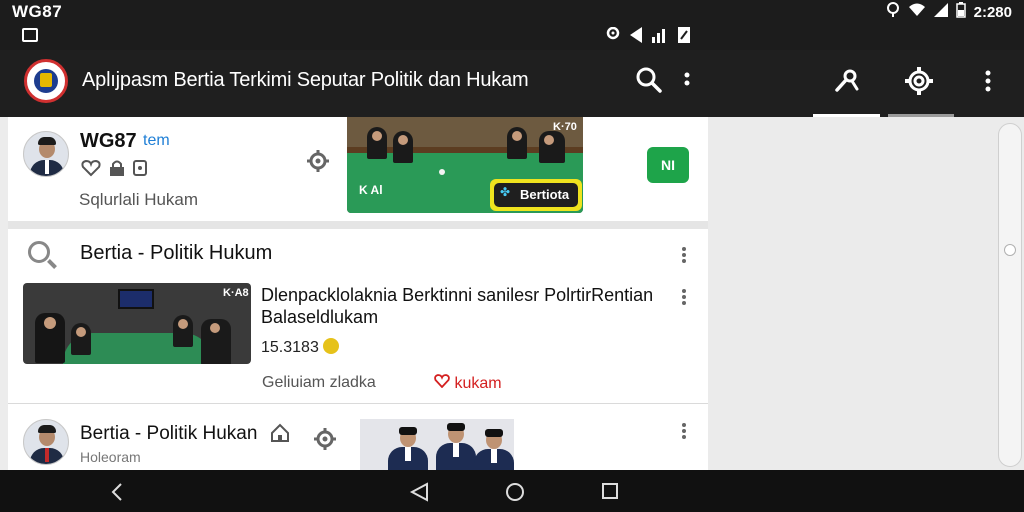  Describe the element at coordinates (917, 12) in the screenshot. I see `wifi-icon` at that location.